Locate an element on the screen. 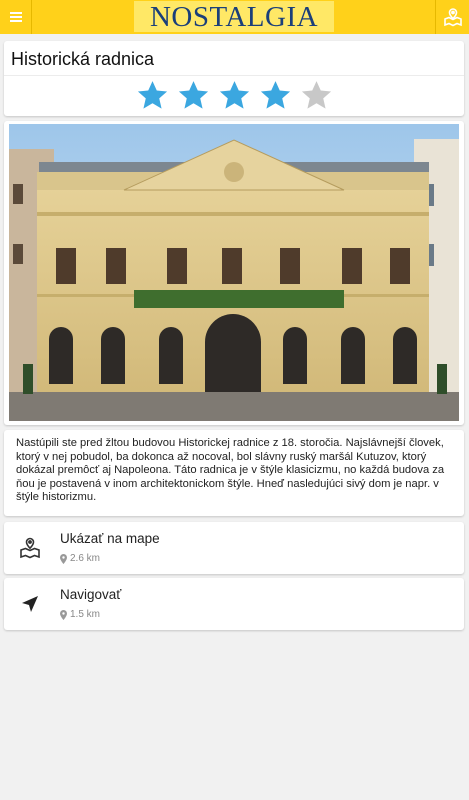 Image resolution: width=469 pixels, height=800 pixels. distance-readout: 2.6 km is located at coordinates (80, 558).